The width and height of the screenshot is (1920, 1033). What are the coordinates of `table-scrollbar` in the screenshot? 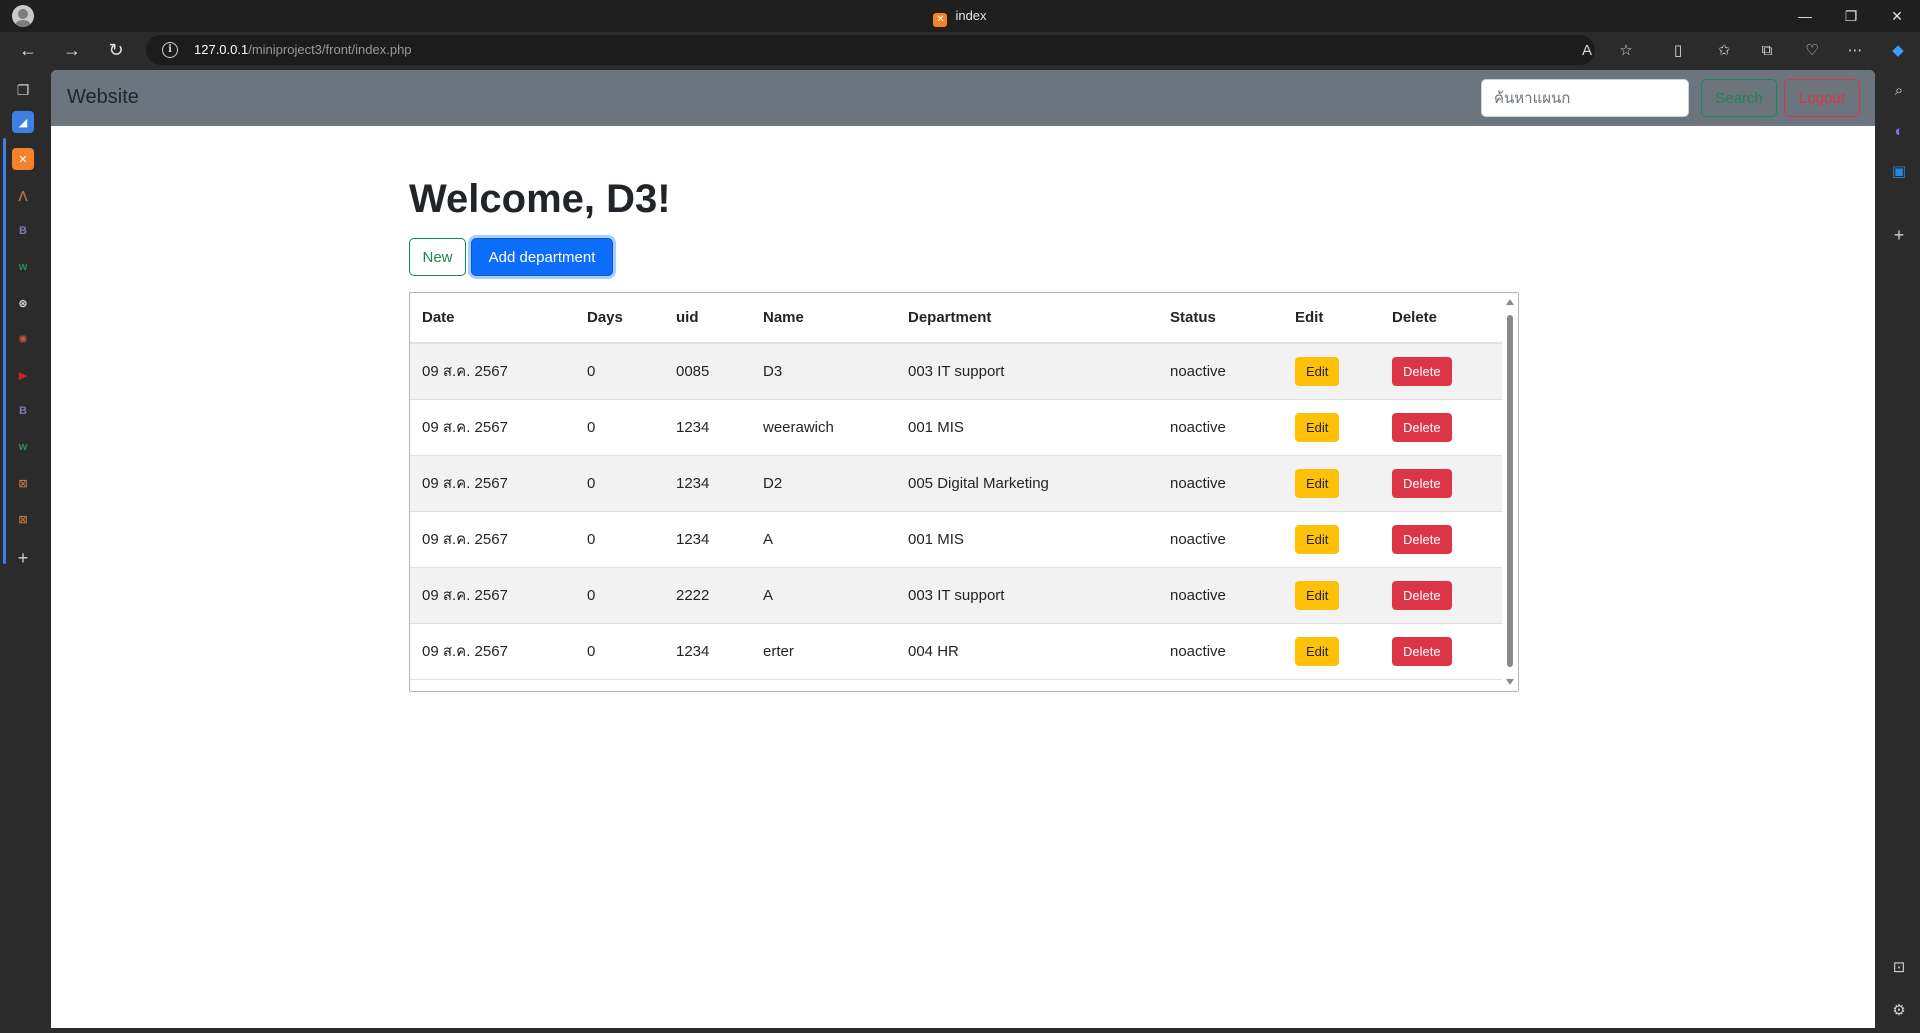 It's located at (1510, 492).